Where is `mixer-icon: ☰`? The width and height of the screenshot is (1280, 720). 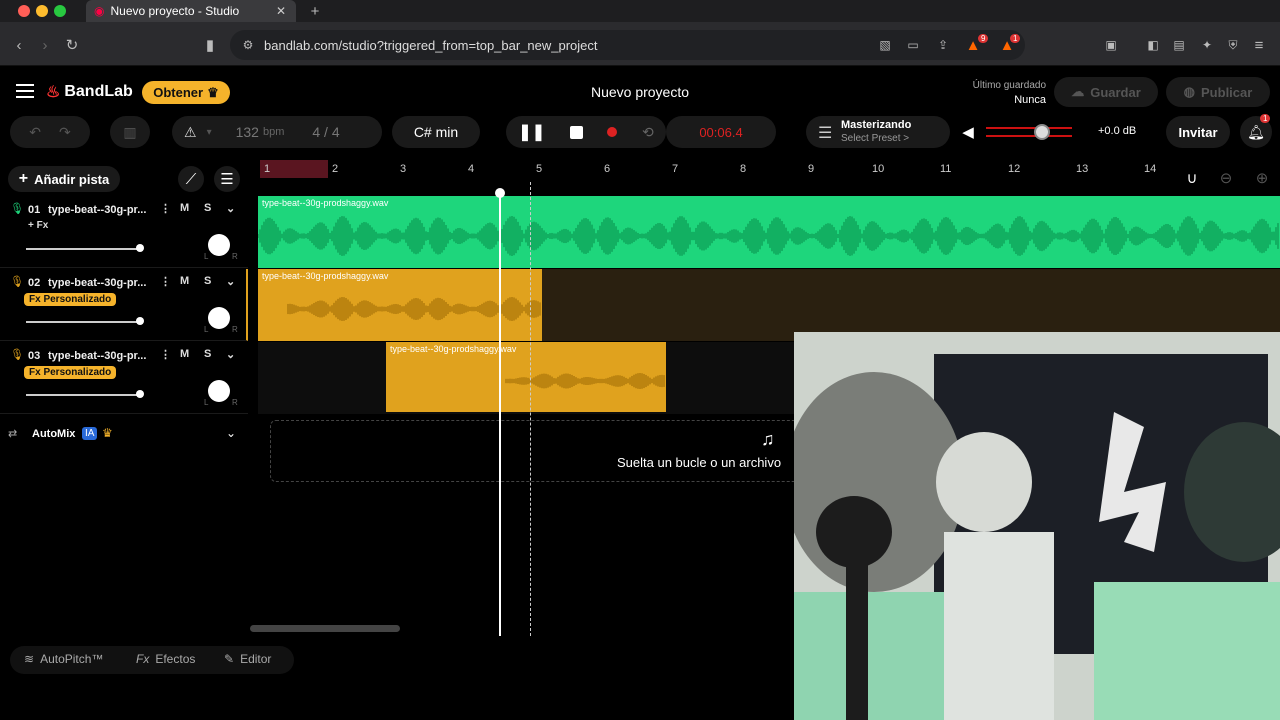 mixer-icon: ☰ is located at coordinates (227, 179).